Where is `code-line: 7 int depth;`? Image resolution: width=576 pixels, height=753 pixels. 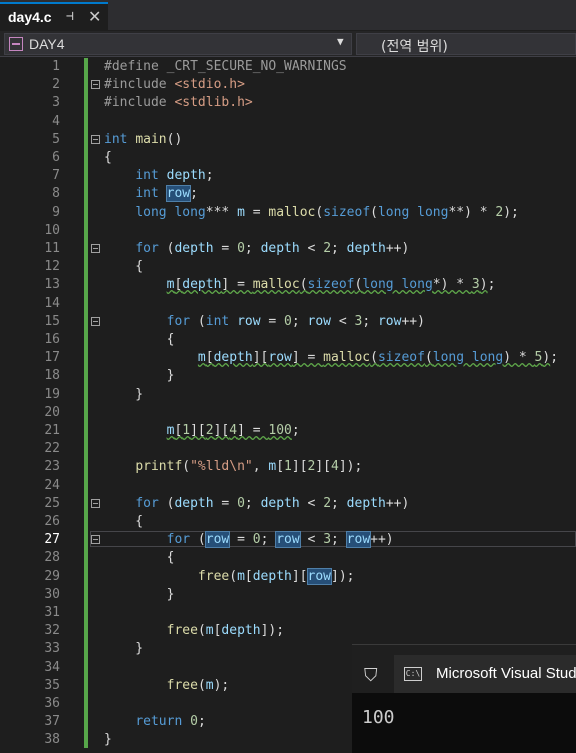
code-line: 7 int depth; is located at coordinates (288, 176).